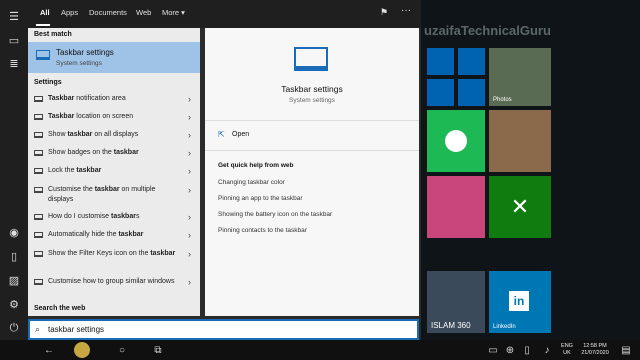 Image resolution: width=640 pixels, height=360 pixels. Describe the element at coordinates (85, 52) in the screenshot. I see `best-match-title: Taskbar settings` at that location.